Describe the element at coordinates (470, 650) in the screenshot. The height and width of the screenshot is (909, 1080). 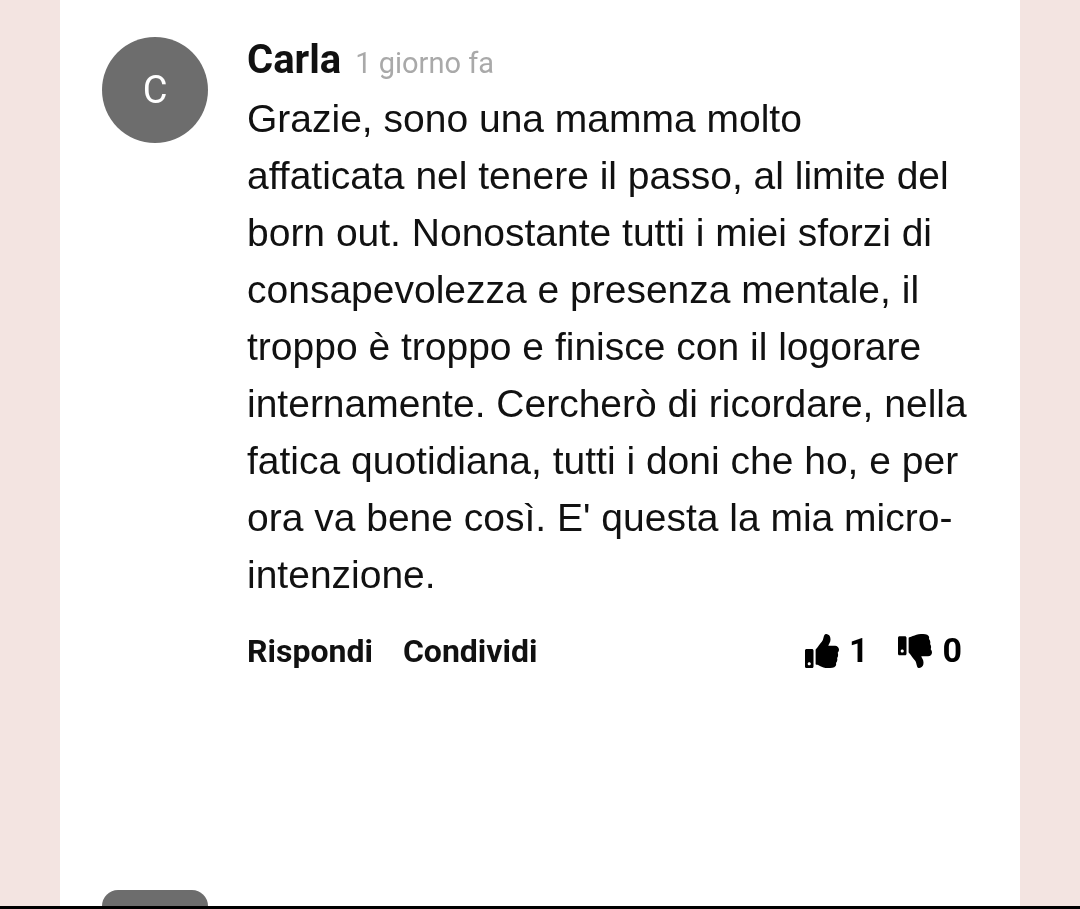
I see `action-link: Condividi` at that location.